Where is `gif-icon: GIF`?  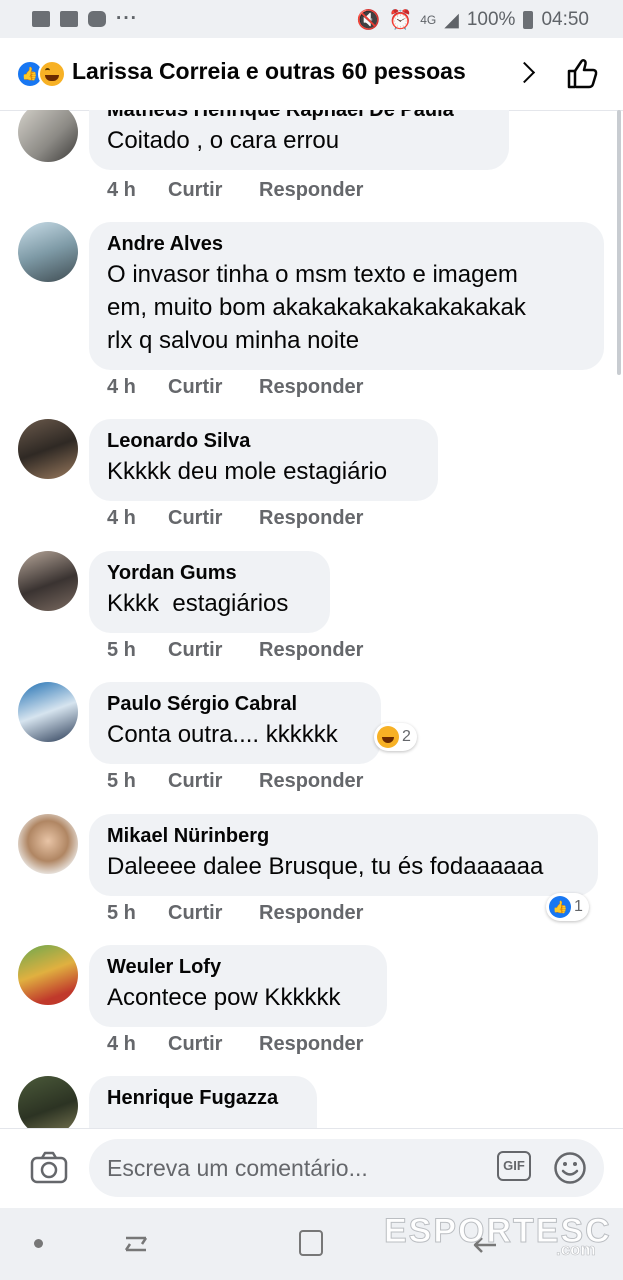
gif-icon: GIF is located at coordinates (514, 1166).